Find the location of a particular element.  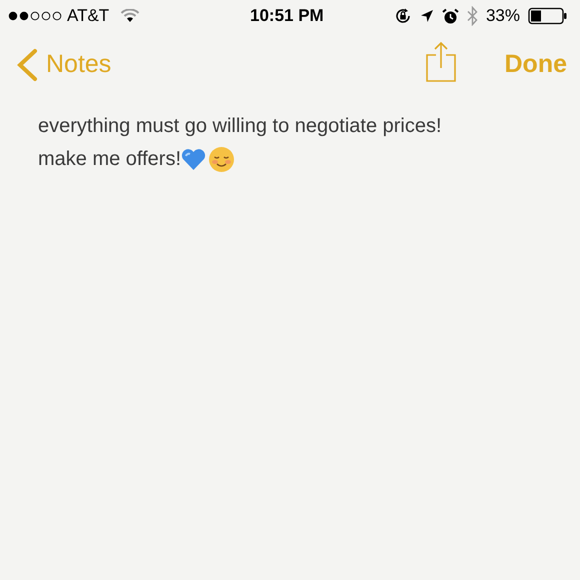

carrier-name: AT&T is located at coordinates (88, 16).